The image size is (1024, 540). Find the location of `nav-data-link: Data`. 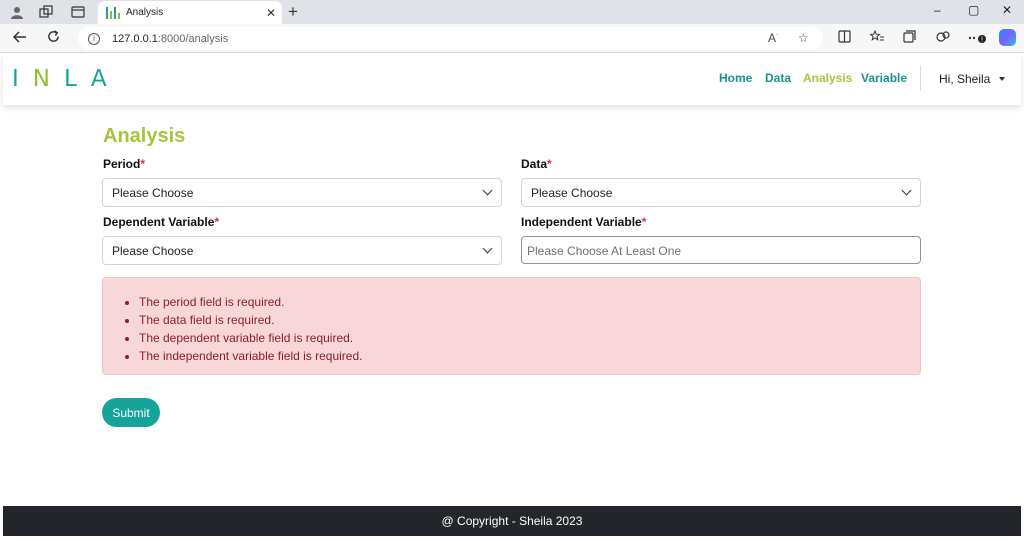

nav-data-link: Data is located at coordinates (778, 78).